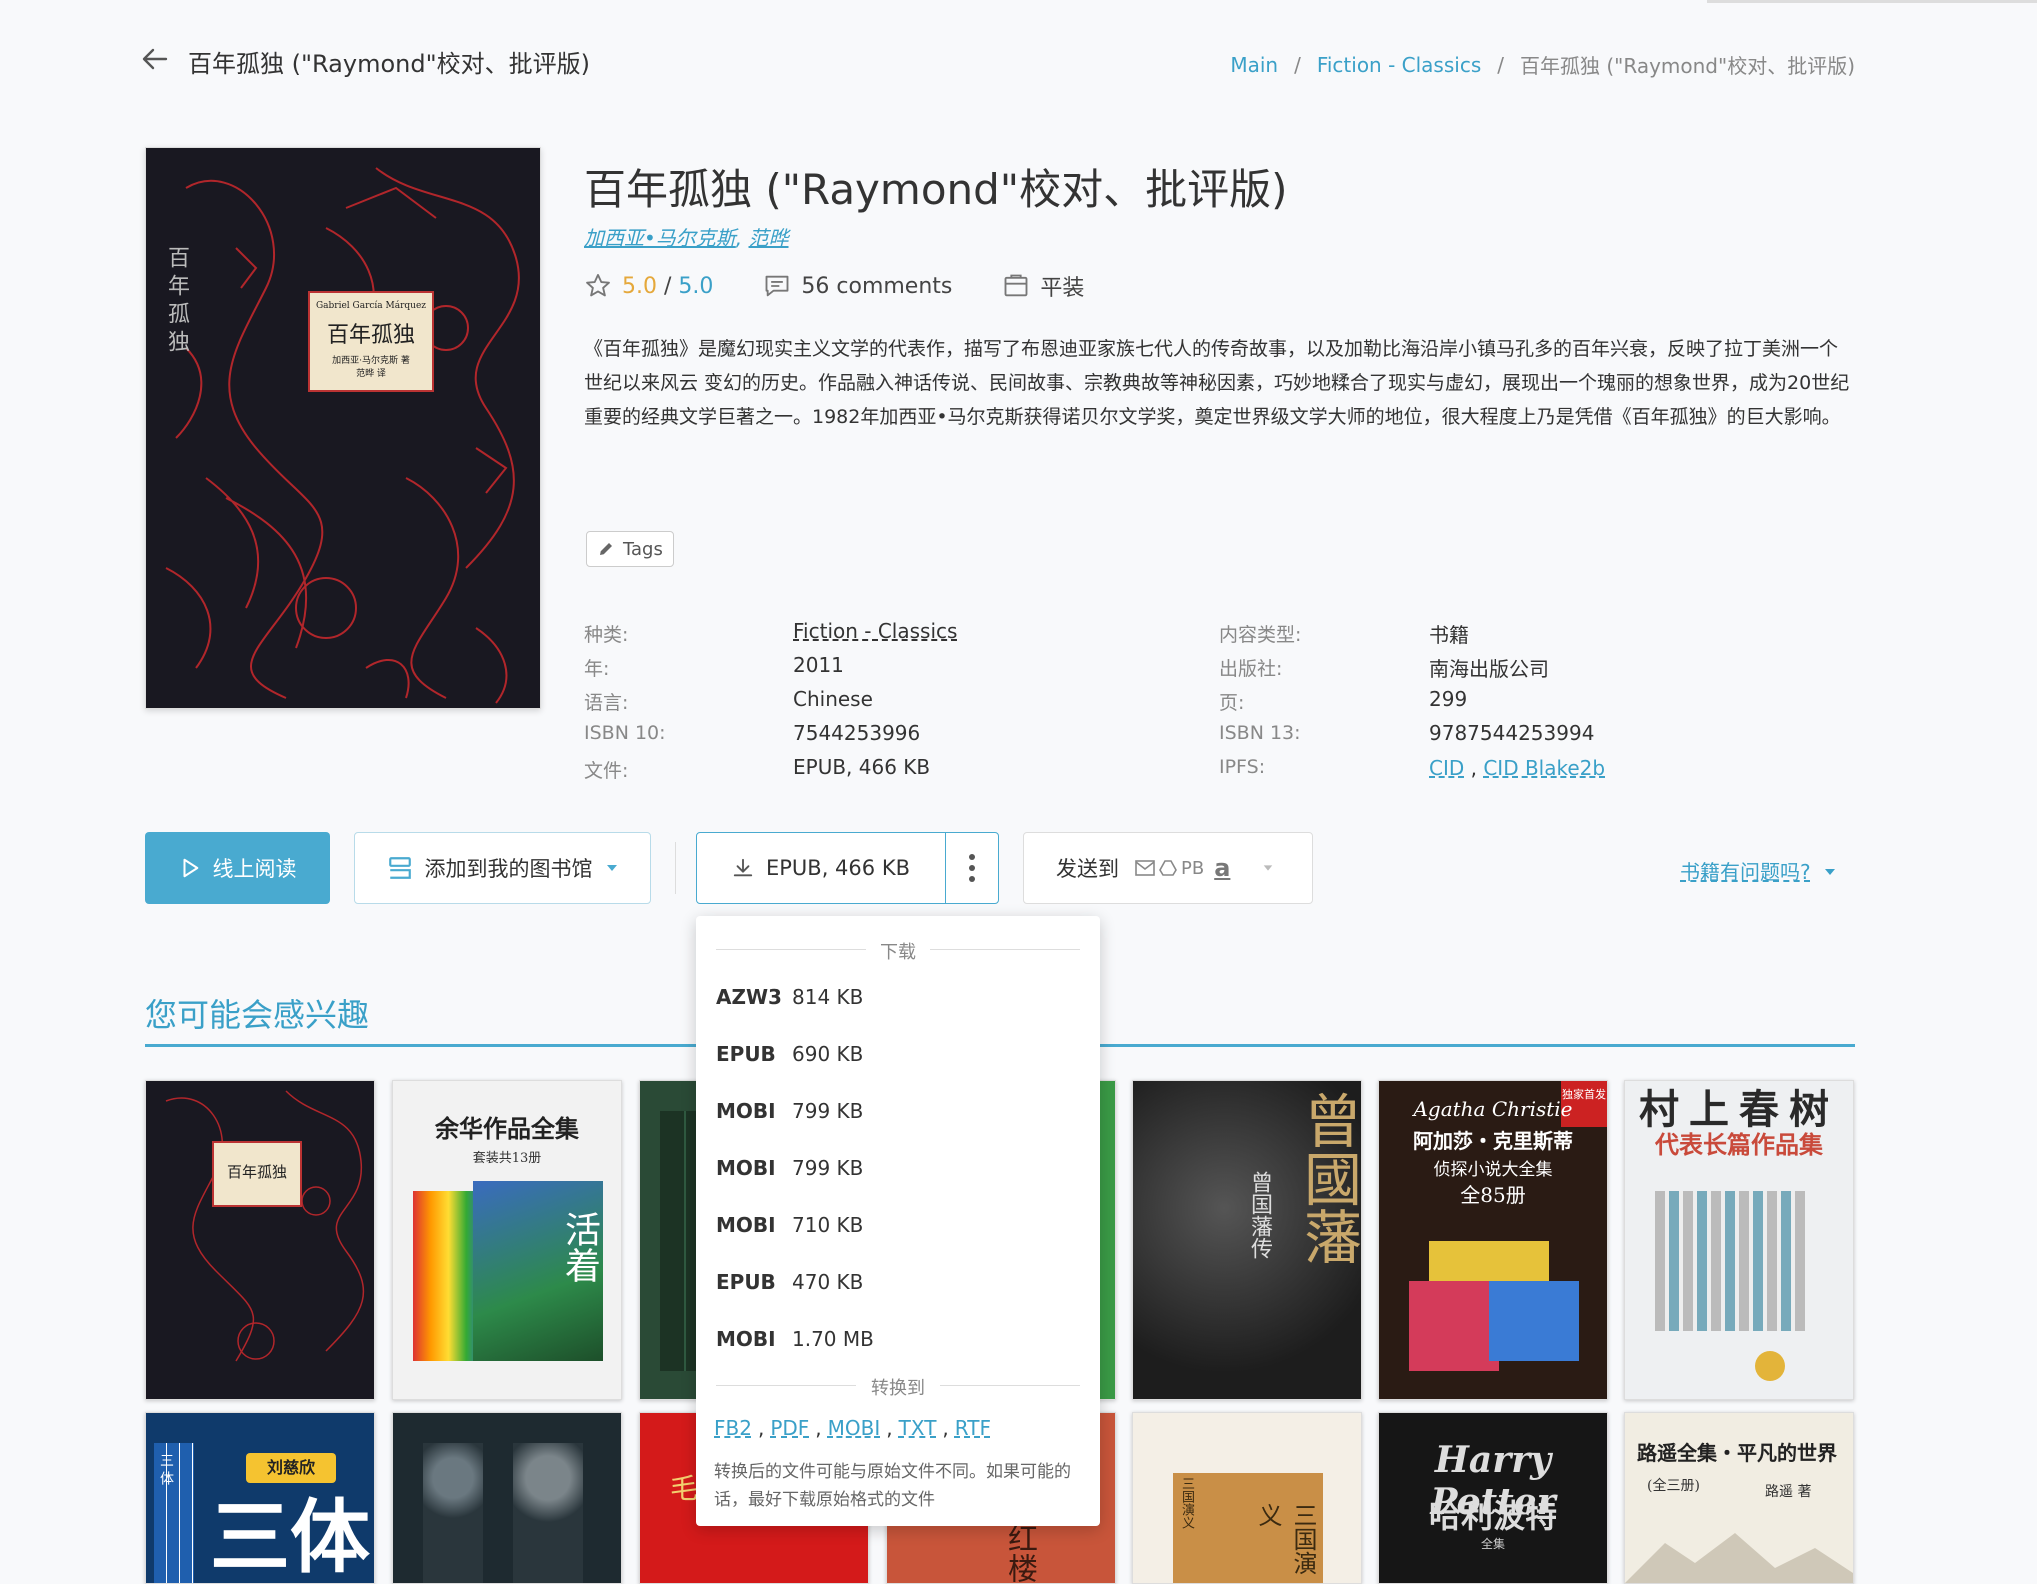 The height and width of the screenshot is (1584, 2037). I want to click on recommended-book: 三体 刘慈欣 三体, so click(260, 1498).